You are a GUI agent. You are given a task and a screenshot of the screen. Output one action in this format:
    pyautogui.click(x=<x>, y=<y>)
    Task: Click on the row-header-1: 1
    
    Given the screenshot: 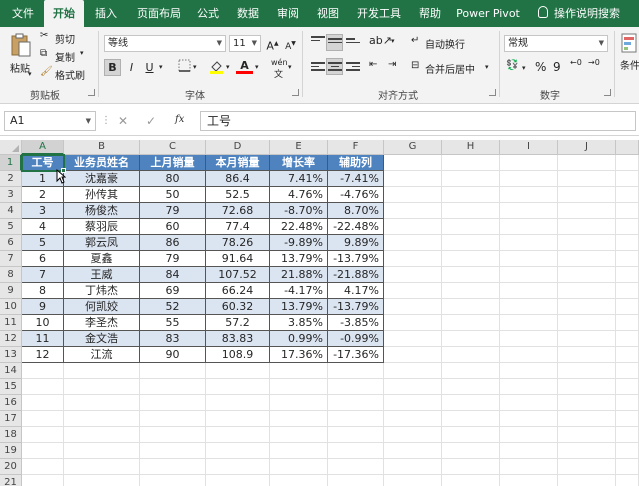 What is the action you would take?
    pyautogui.click(x=11, y=163)
    